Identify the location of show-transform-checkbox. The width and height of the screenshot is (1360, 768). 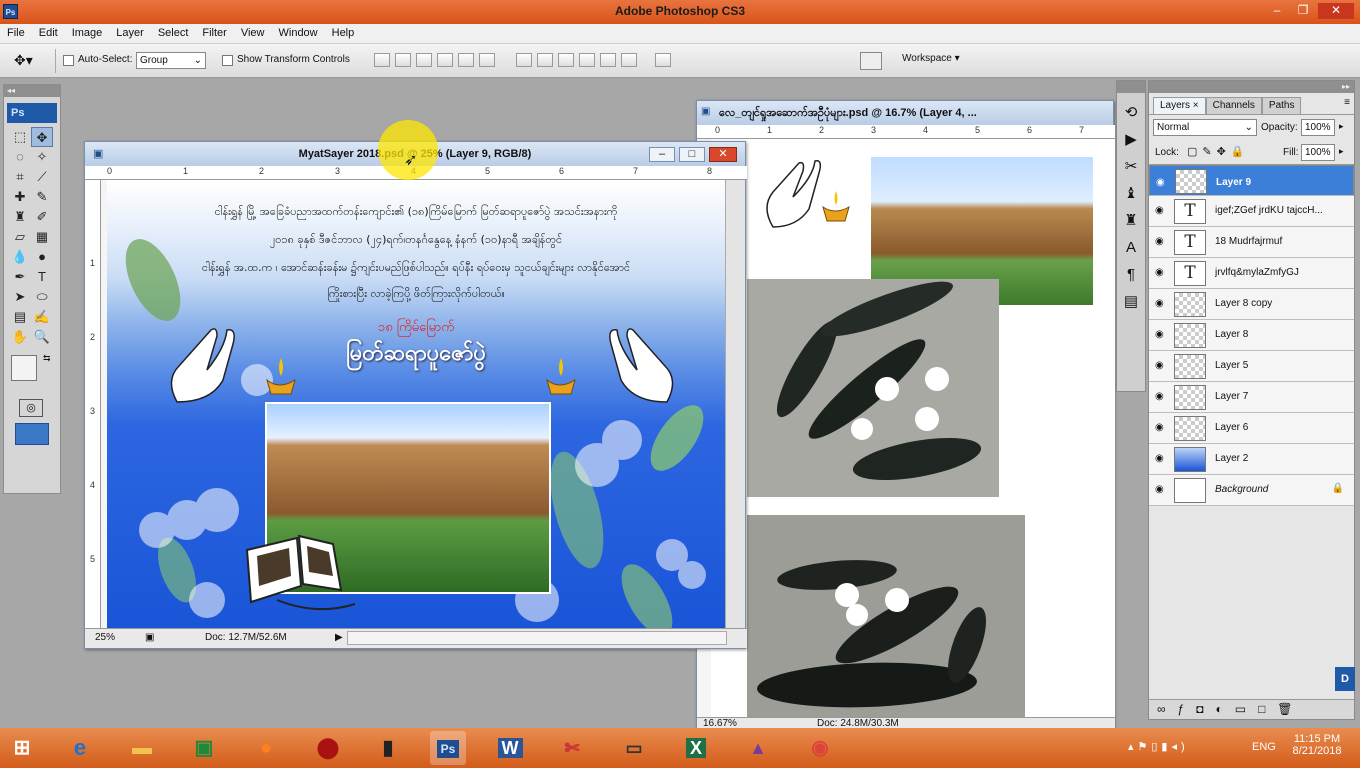
(227, 60).